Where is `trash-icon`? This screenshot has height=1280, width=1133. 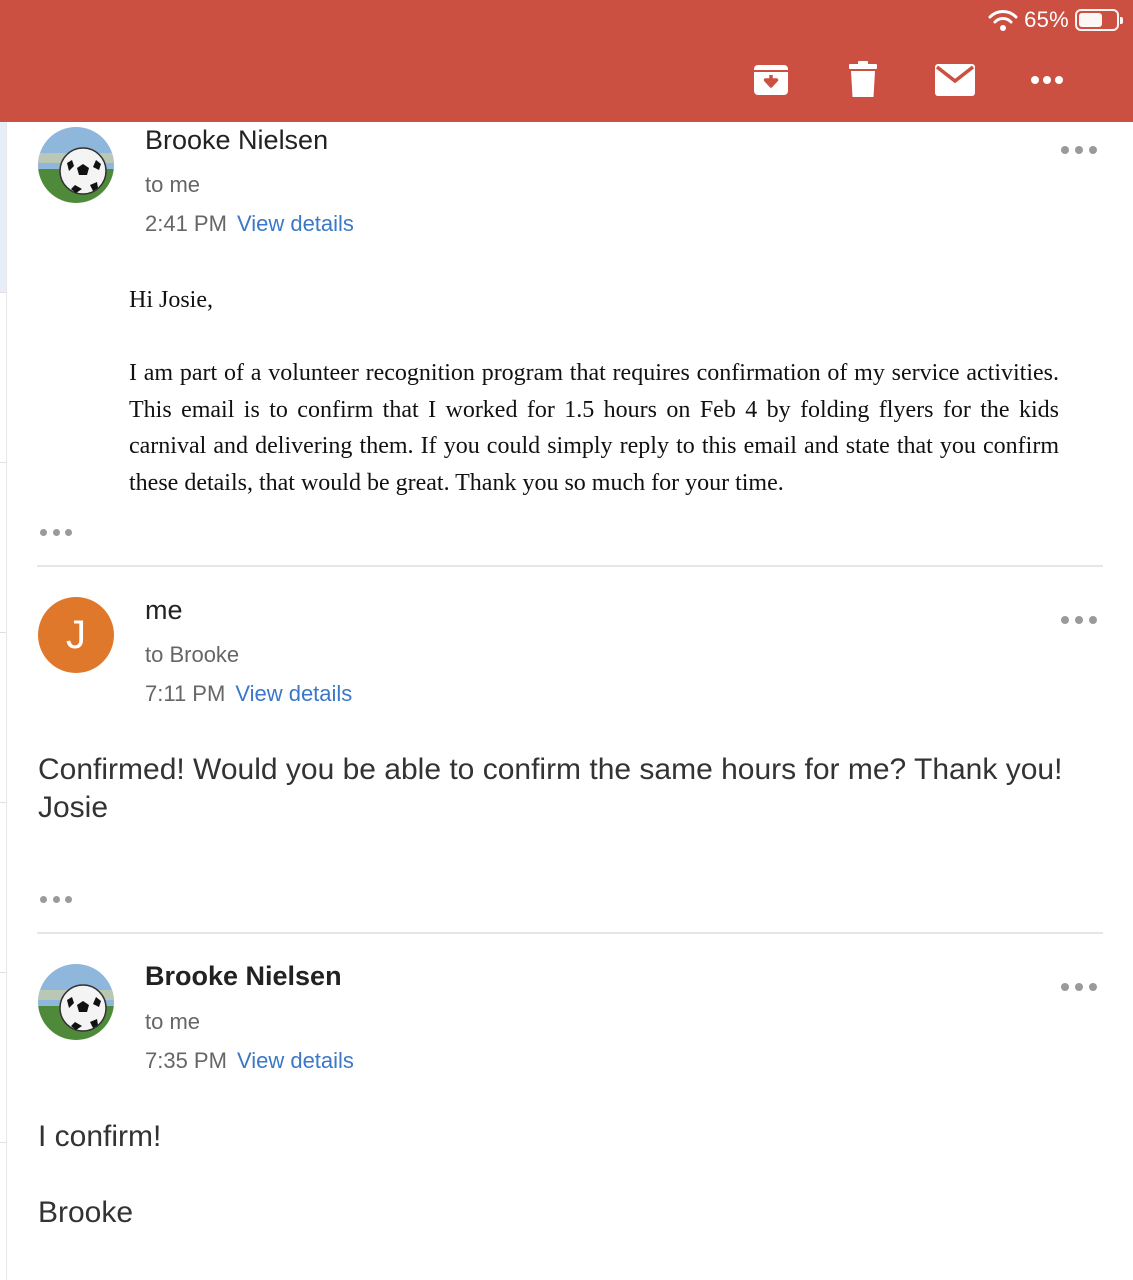 trash-icon is located at coordinates (863, 80).